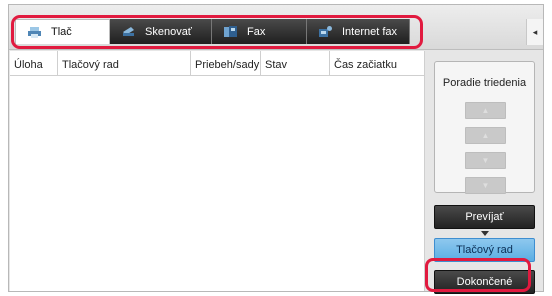  I want to click on tab-fax: Fax, so click(259, 31).